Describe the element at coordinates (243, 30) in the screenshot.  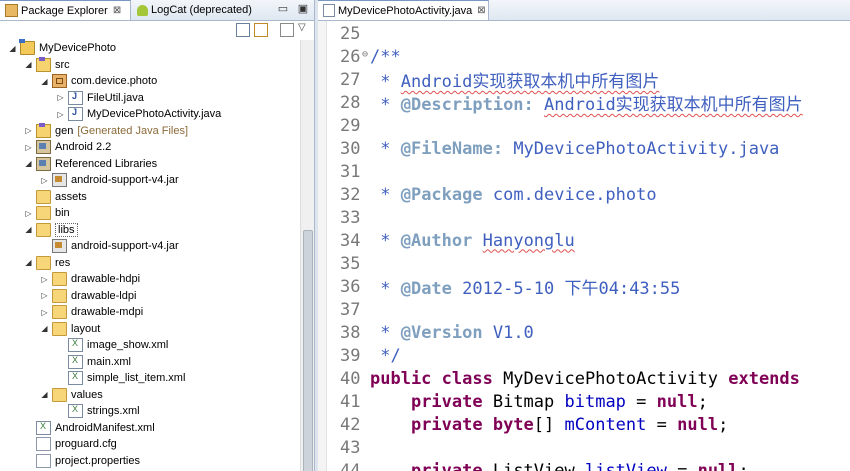
I see `collapse-all-icon` at that location.